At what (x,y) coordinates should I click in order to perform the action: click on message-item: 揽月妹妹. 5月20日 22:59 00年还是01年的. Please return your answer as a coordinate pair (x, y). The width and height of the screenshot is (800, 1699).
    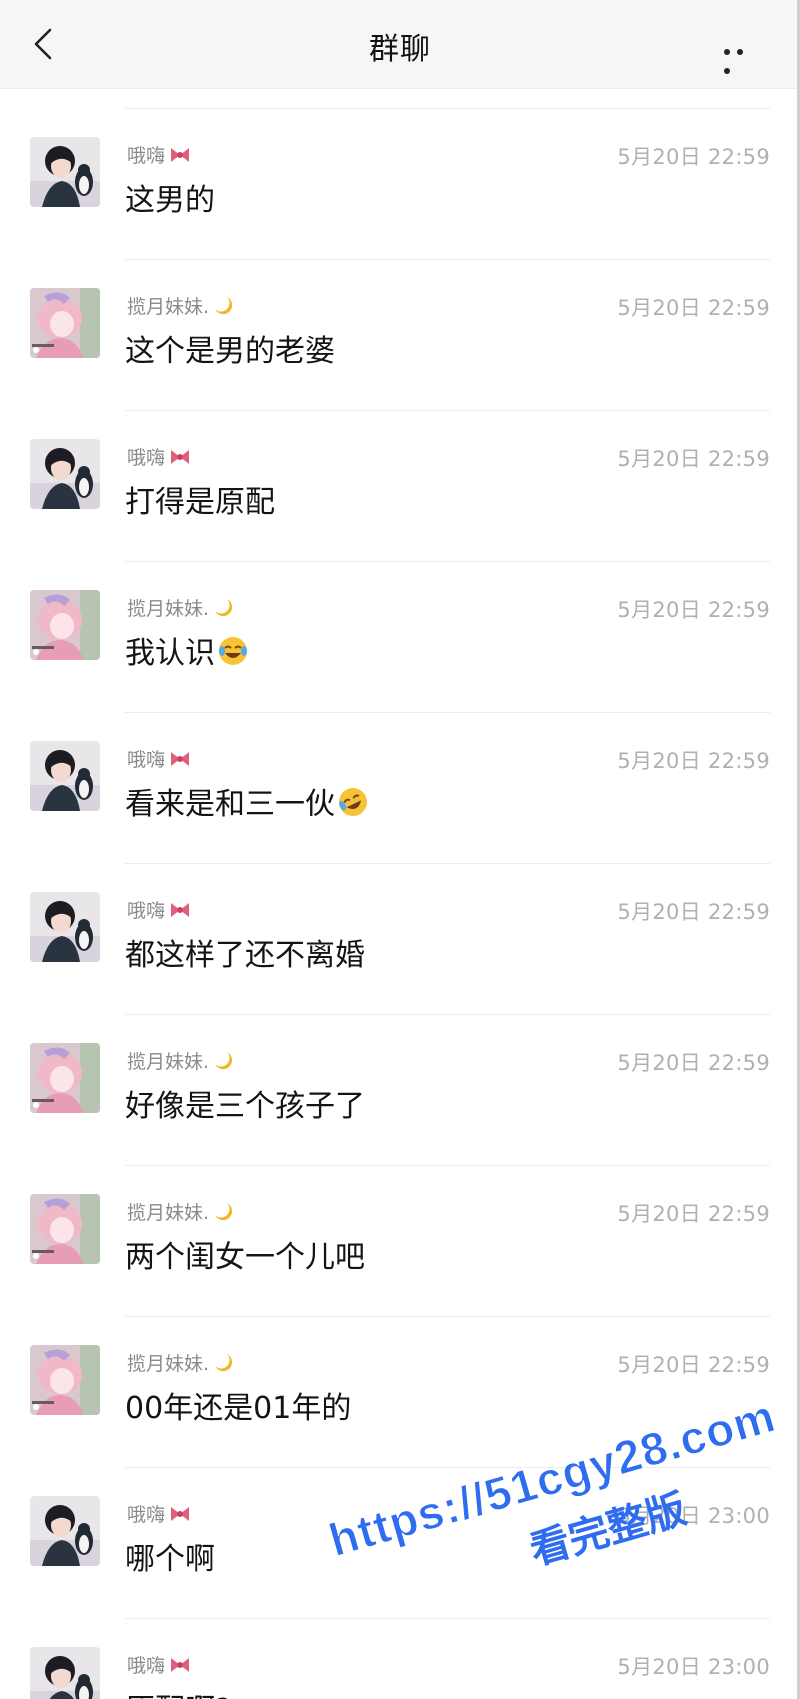
    Looking at the image, I should click on (400, 1391).